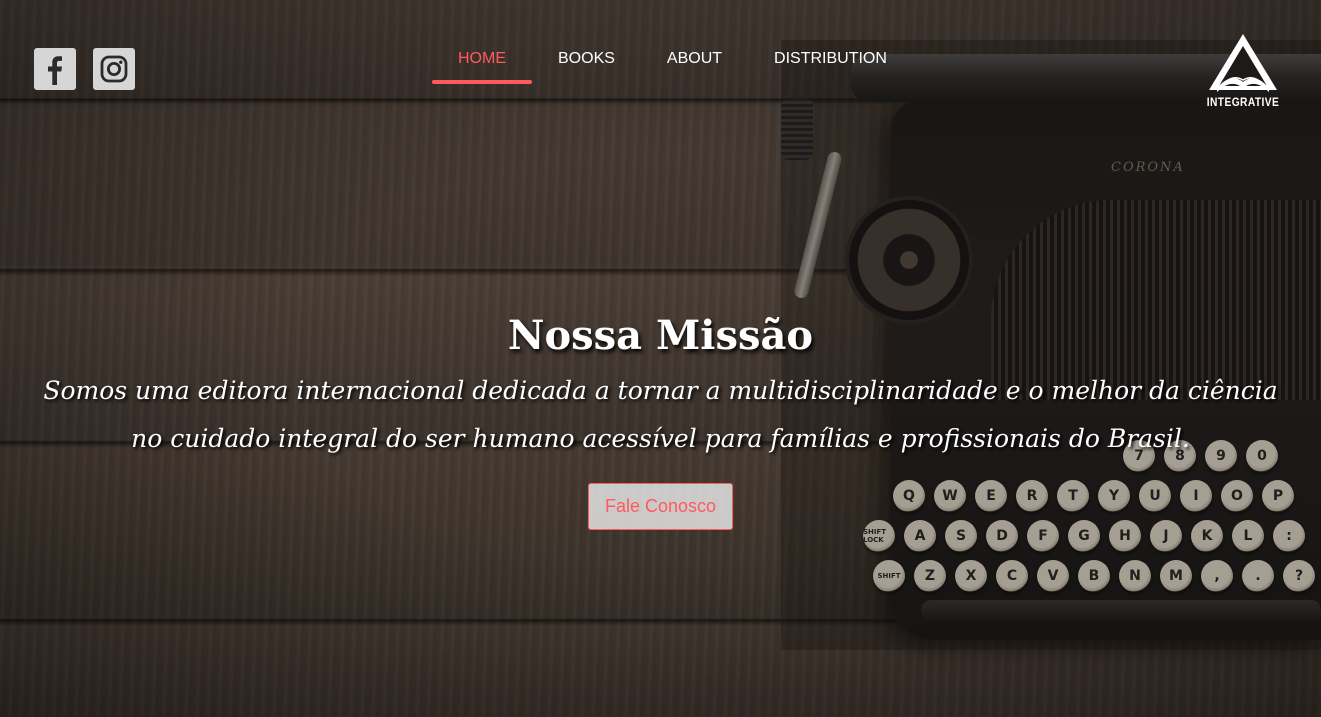  What do you see at coordinates (971, 576) in the screenshot?
I see `typewriter-key: X` at bounding box center [971, 576].